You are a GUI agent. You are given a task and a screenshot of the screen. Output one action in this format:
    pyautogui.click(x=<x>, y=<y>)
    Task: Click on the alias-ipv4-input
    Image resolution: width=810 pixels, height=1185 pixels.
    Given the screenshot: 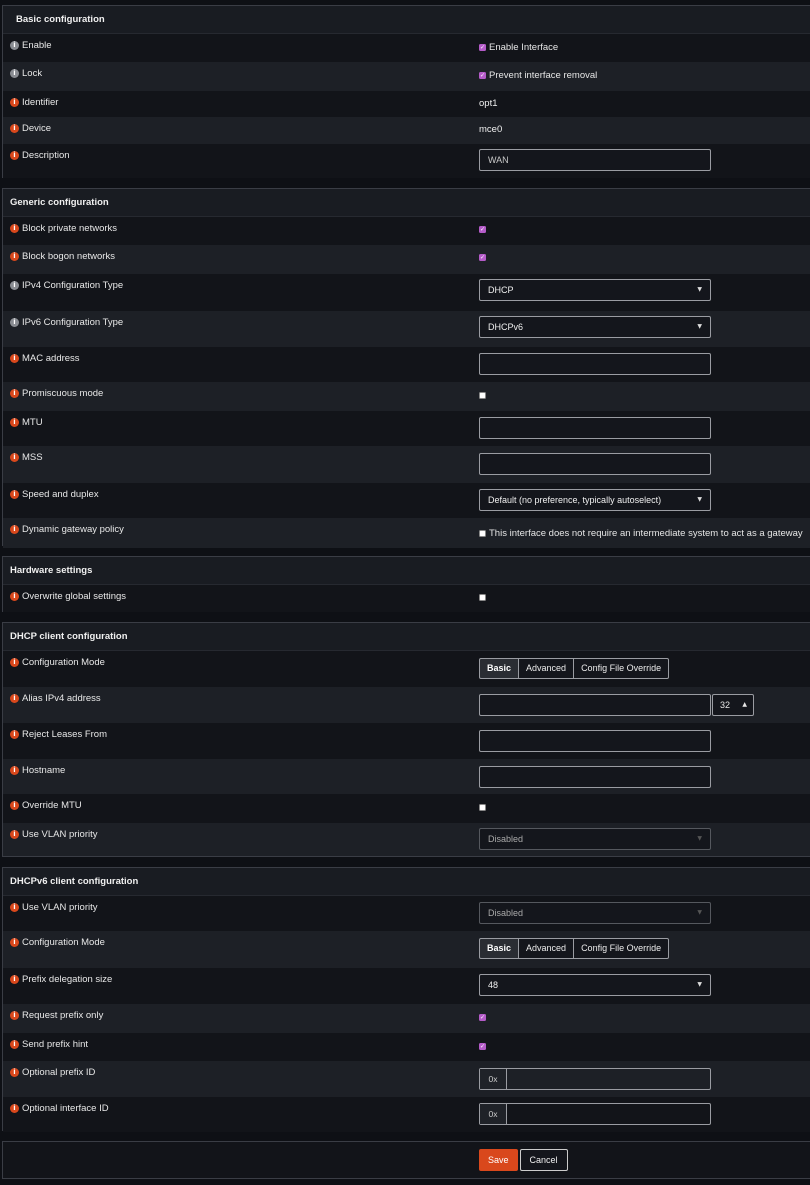 What is the action you would take?
    pyautogui.click(x=595, y=705)
    